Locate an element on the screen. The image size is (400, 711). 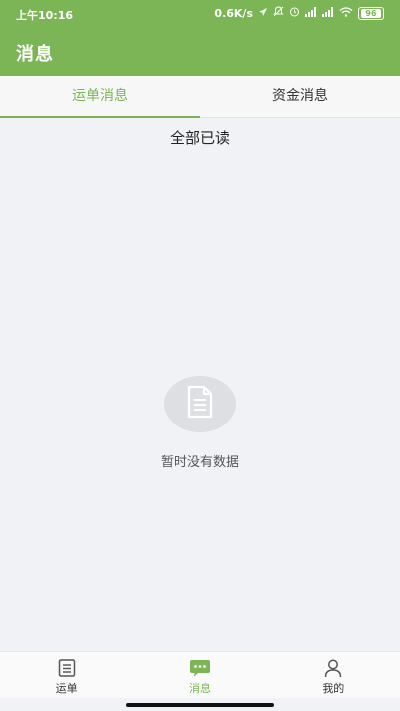
app-header: 上午10:16 0.6K/s 96 消息 is located at coordinates (200, 38).